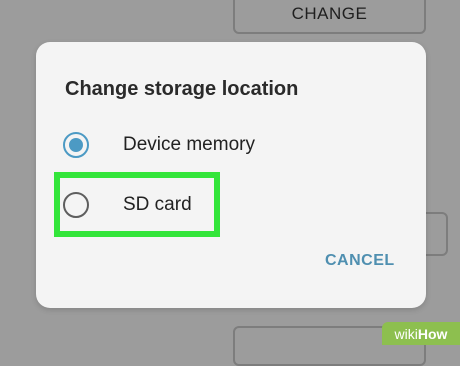 This screenshot has width=460, height=366. Describe the element at coordinates (189, 144) in the screenshot. I see `option-label-device-memory: Device memory` at that location.